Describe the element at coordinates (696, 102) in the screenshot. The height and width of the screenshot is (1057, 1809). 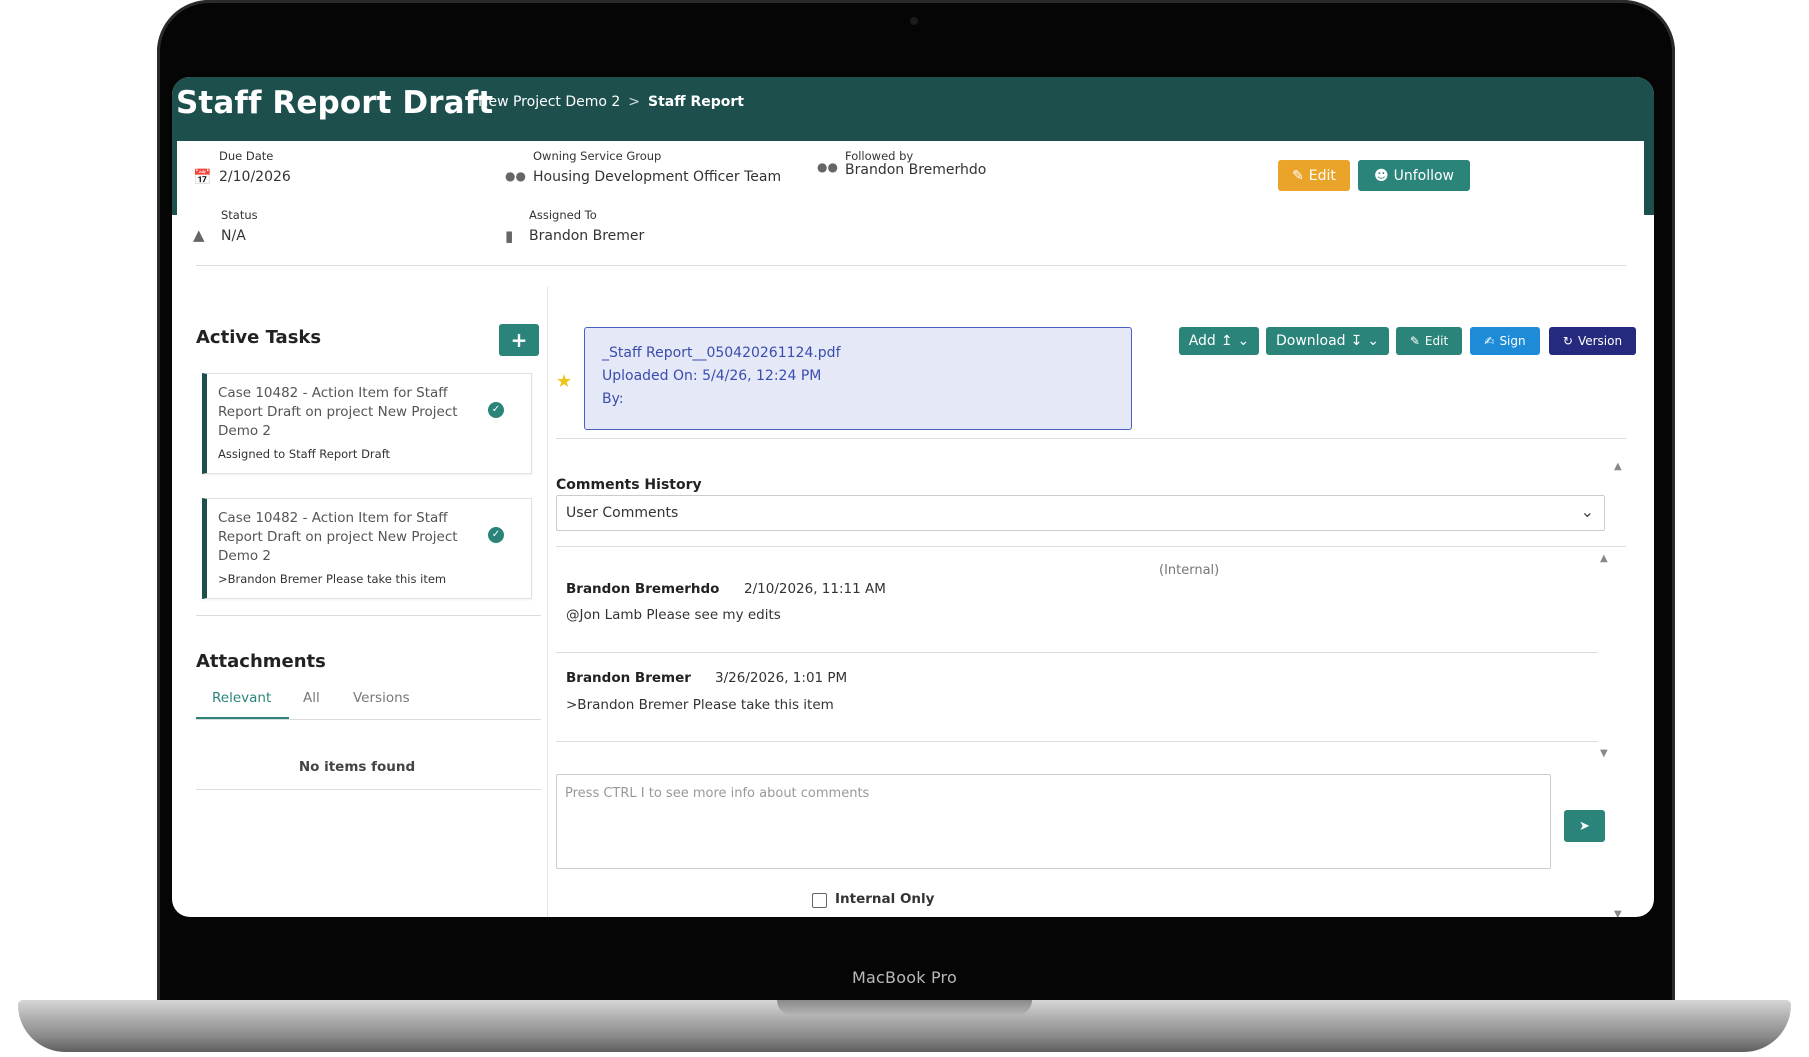
I see `breadcrumb-current: Staff Report` at that location.